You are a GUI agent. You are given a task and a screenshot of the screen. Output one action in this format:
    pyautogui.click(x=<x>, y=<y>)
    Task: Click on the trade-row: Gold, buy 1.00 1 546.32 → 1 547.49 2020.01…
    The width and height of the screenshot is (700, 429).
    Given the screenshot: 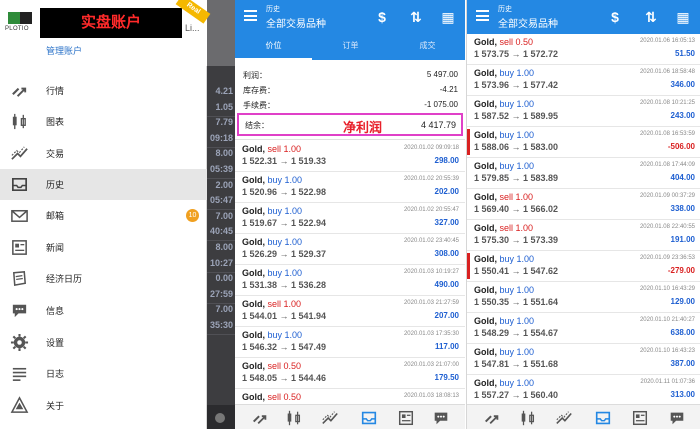 What is the action you would take?
    pyautogui.click(x=350, y=342)
    